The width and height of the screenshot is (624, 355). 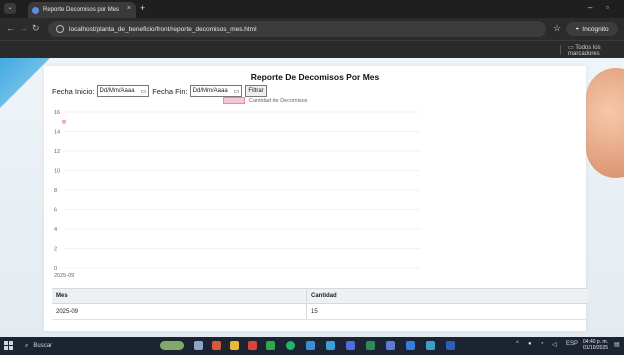 I want to click on language-indicator: ESP, so click(x=572, y=344).